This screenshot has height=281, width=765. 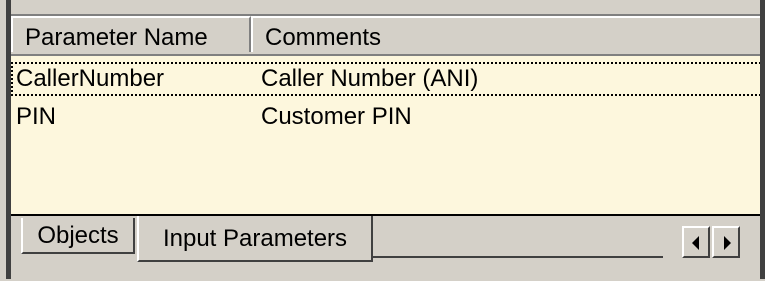 What do you see at coordinates (508, 34) in the screenshot?
I see `column-header-comments: Comments` at bounding box center [508, 34].